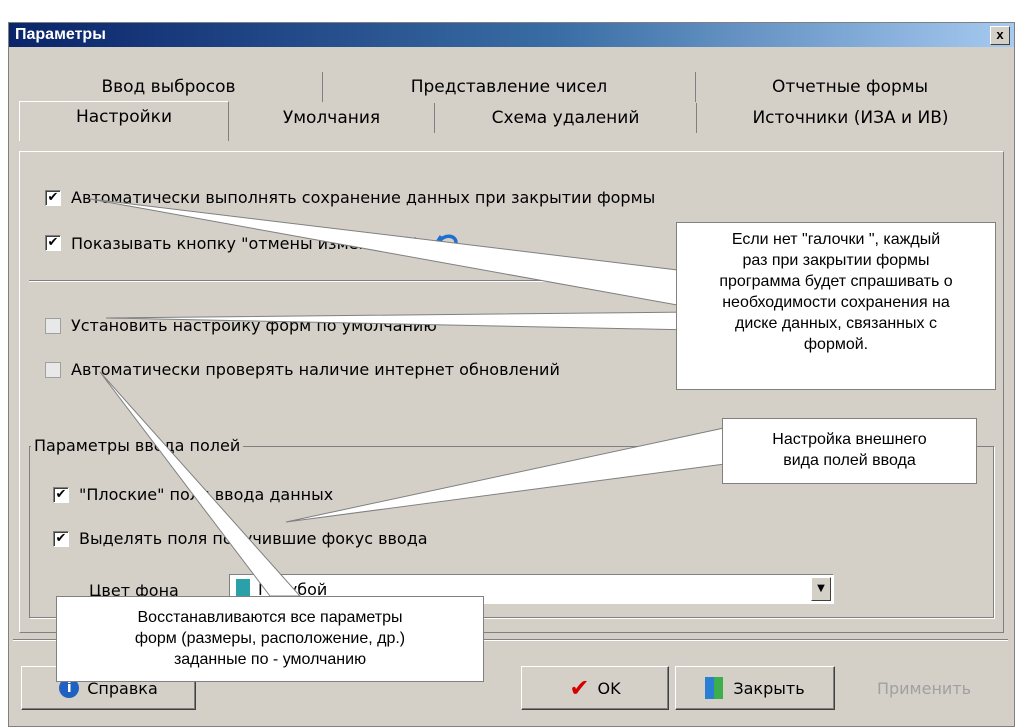 This screenshot has height=727, width=1021. Describe the element at coordinates (137, 445) in the screenshot. I see `input-fields-group-title: Параметры ввода полей` at that location.